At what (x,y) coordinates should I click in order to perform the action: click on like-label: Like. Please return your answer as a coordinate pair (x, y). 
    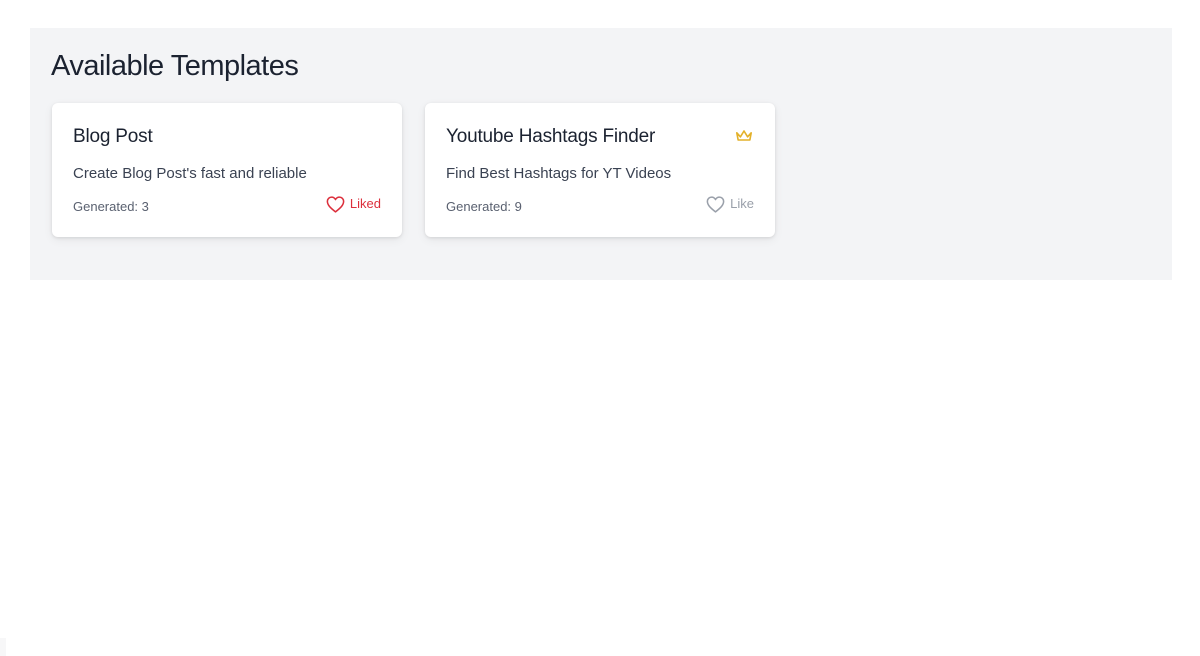
    Looking at the image, I should click on (742, 203).